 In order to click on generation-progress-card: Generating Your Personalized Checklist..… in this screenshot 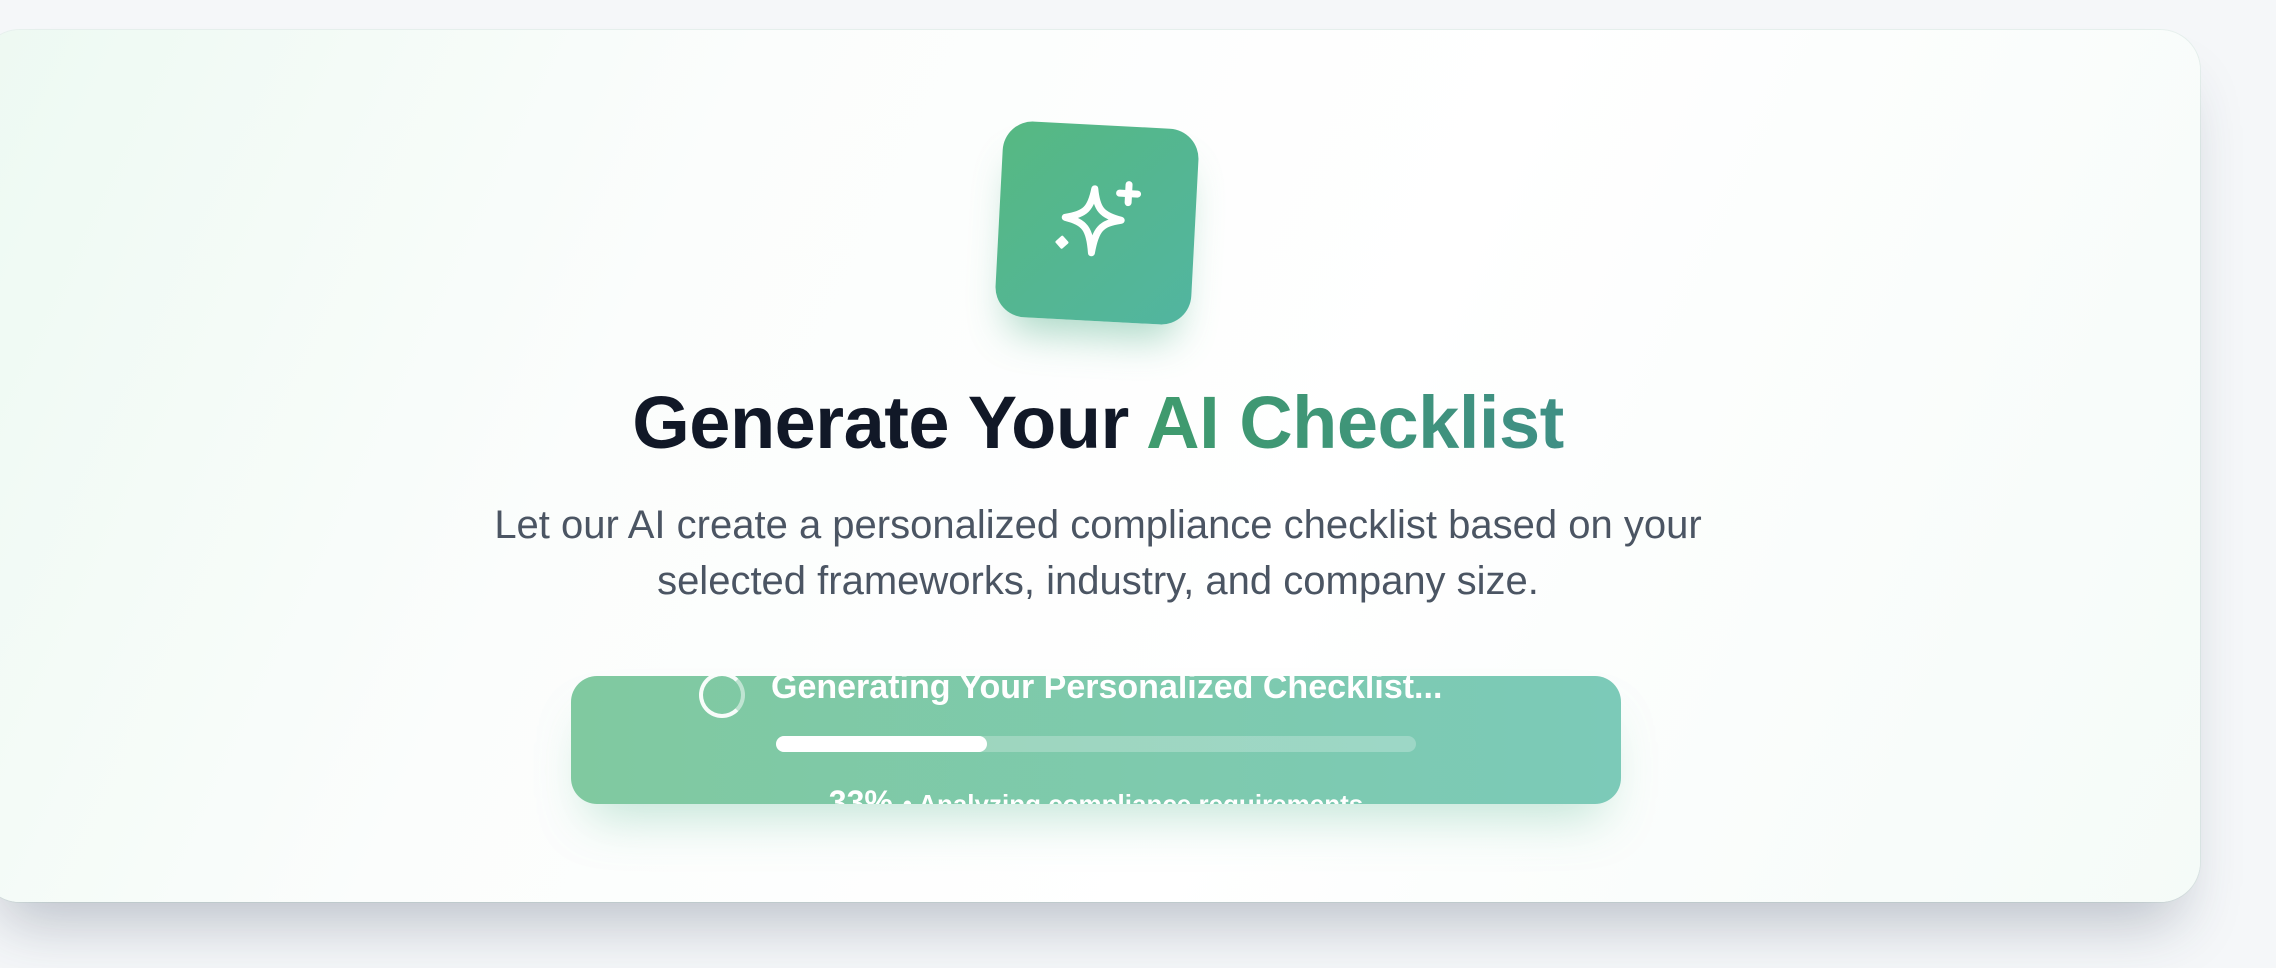, I will do `click(1096, 740)`.